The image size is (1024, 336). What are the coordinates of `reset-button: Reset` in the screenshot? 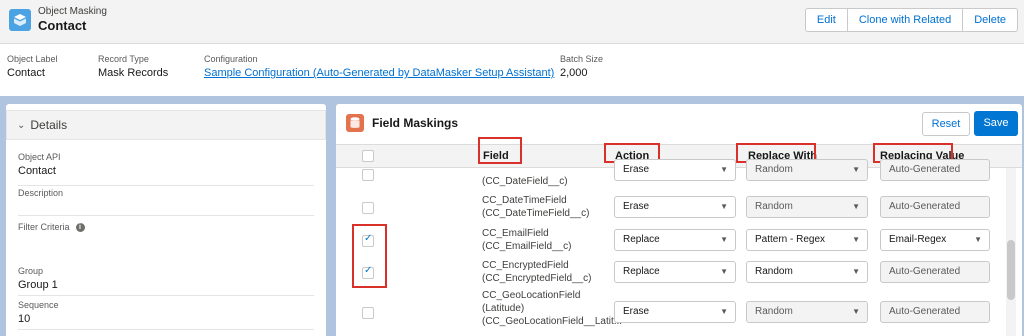 It's located at (946, 124).